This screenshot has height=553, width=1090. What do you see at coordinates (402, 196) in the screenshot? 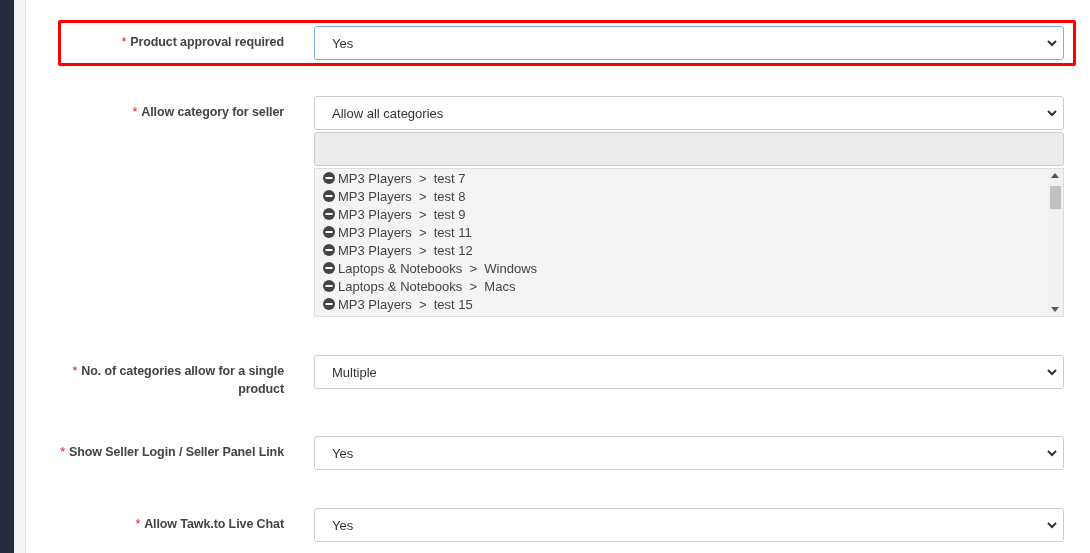
I see `category-item: MP3 Players > test 8` at bounding box center [402, 196].